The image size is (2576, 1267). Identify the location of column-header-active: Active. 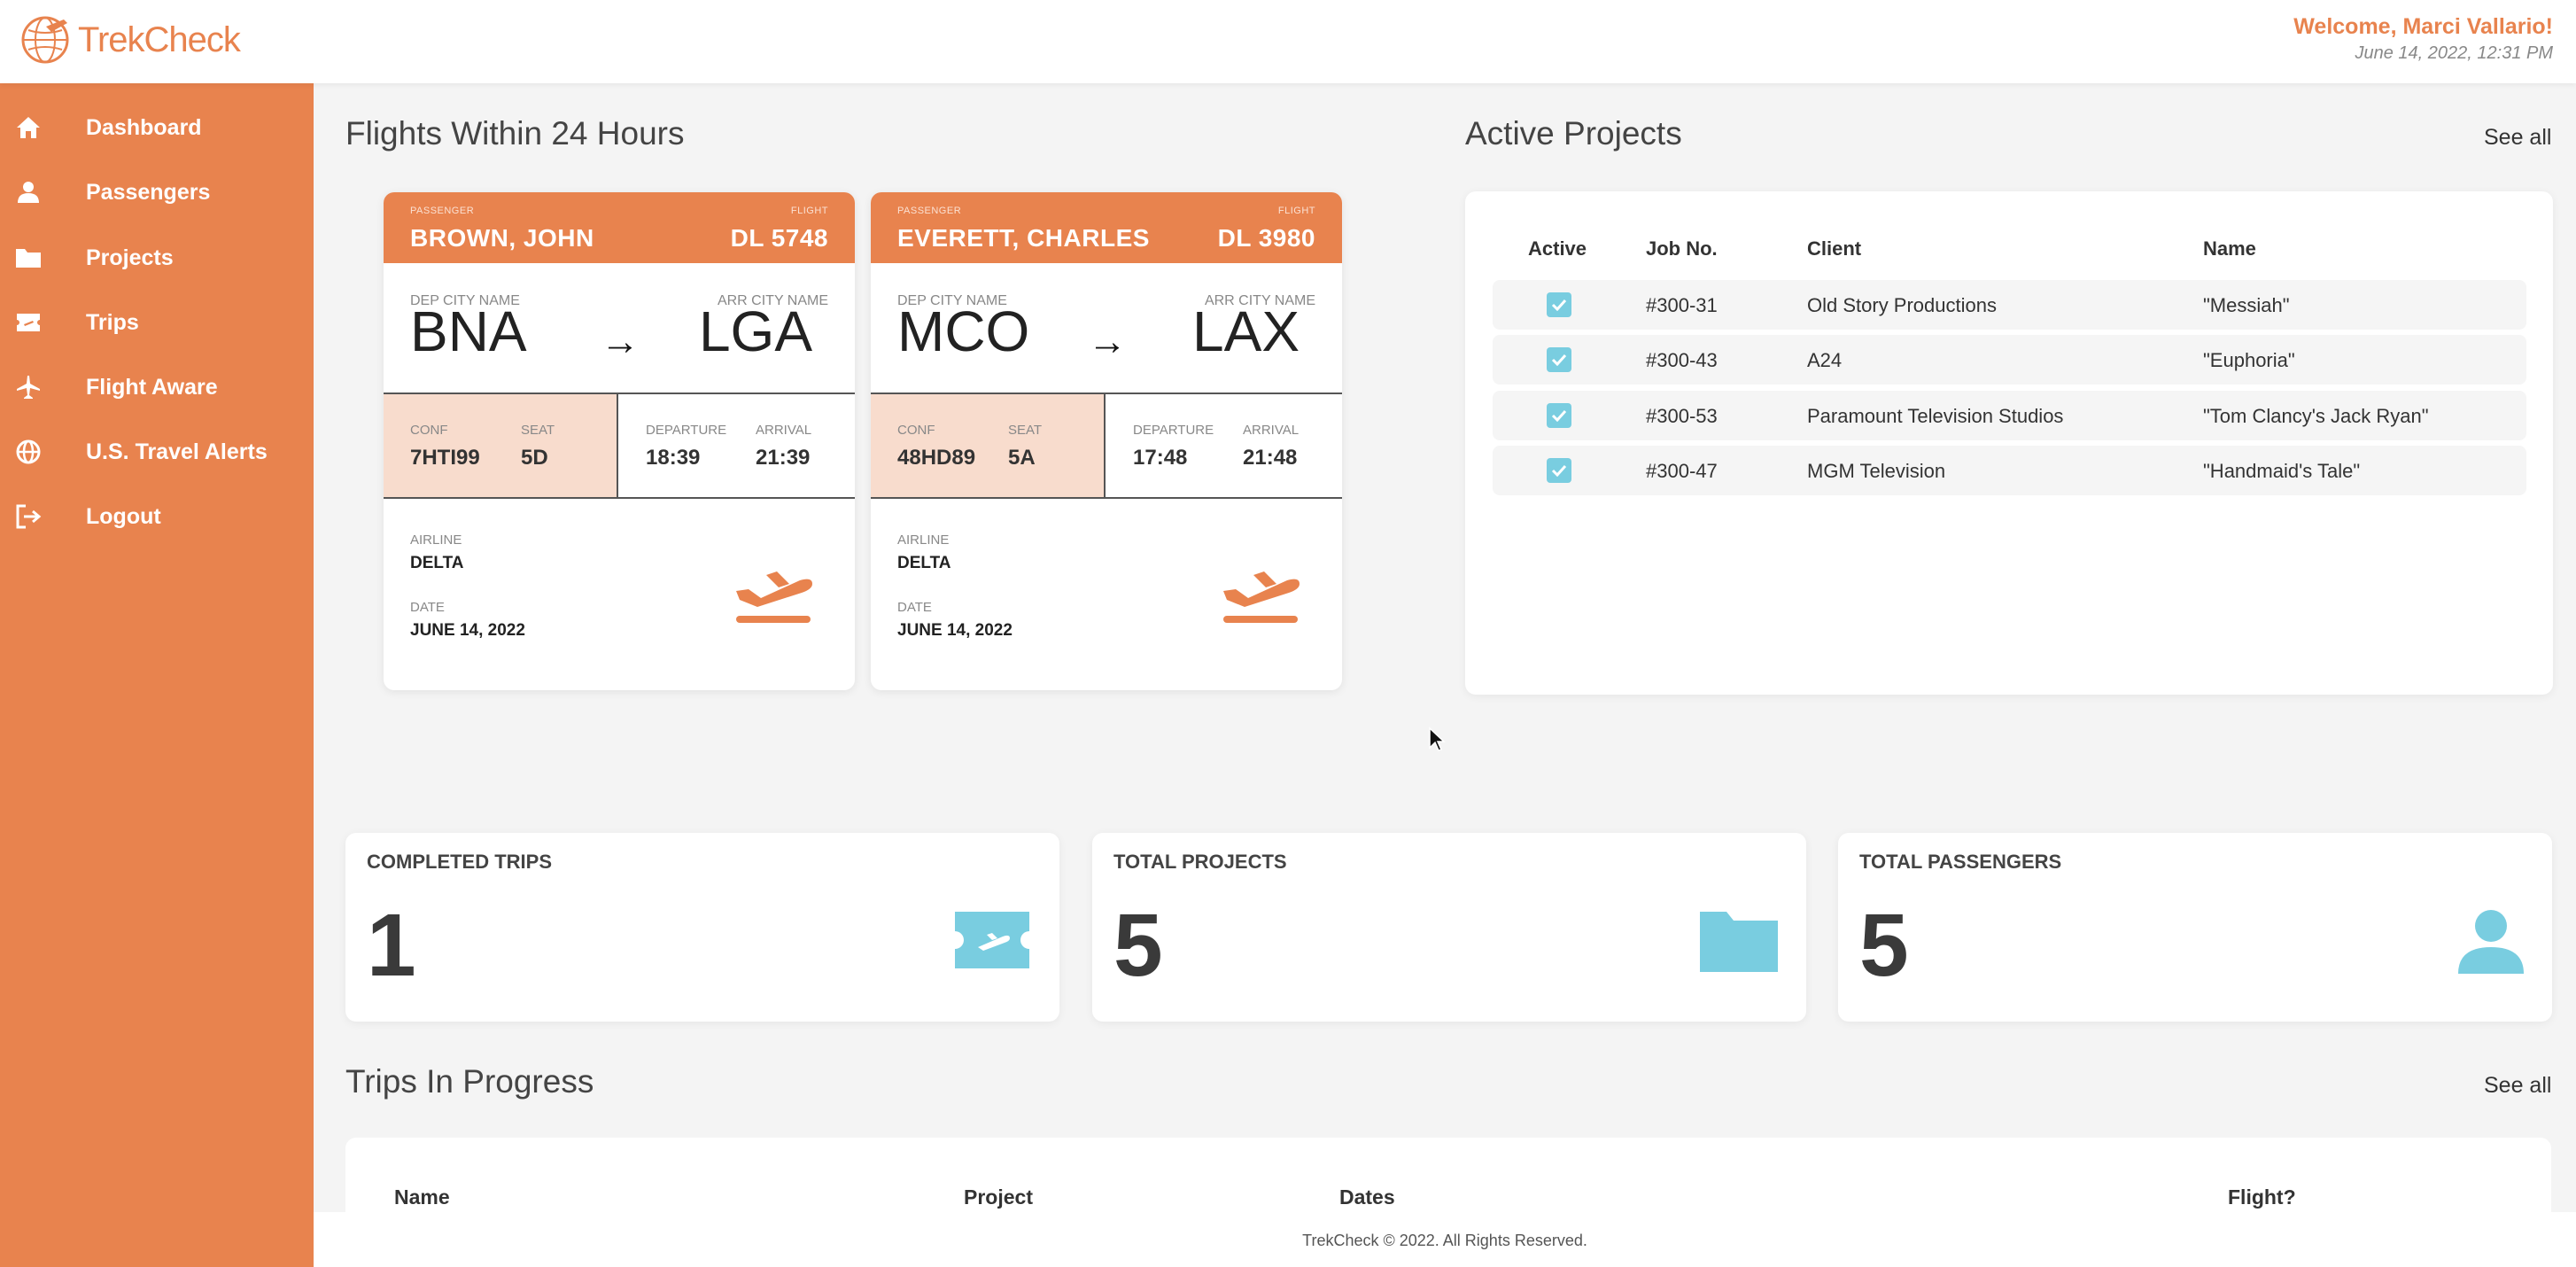
(1557, 248).